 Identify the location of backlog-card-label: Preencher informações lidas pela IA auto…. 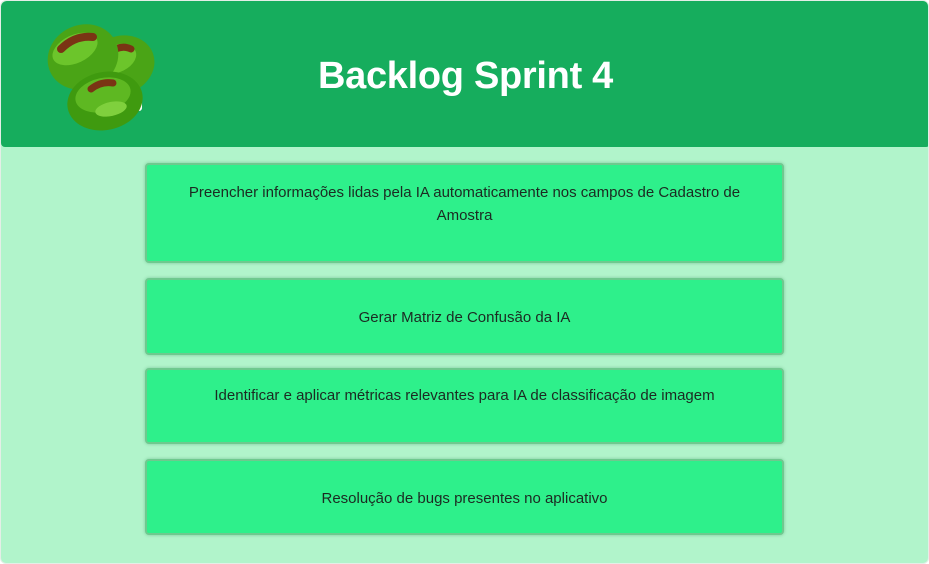
(464, 204).